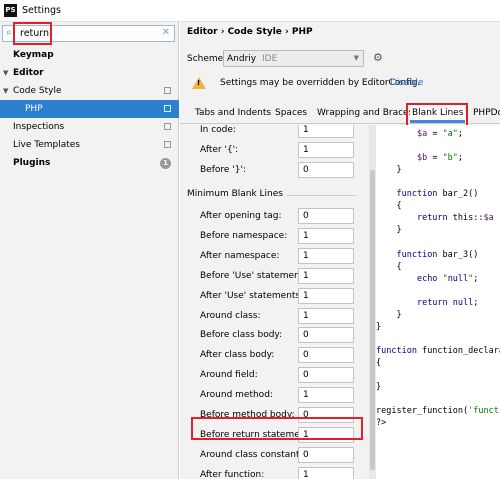 The height and width of the screenshot is (479, 500). What do you see at coordinates (365, 113) in the screenshot?
I see `tab-wrapping-and-braces: Wrapping and Braces` at bounding box center [365, 113].